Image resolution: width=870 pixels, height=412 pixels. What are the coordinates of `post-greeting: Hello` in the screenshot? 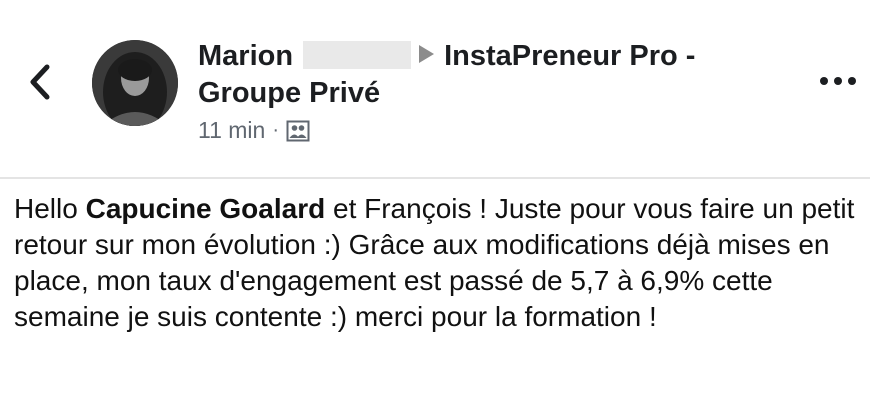 It's located at (46, 208).